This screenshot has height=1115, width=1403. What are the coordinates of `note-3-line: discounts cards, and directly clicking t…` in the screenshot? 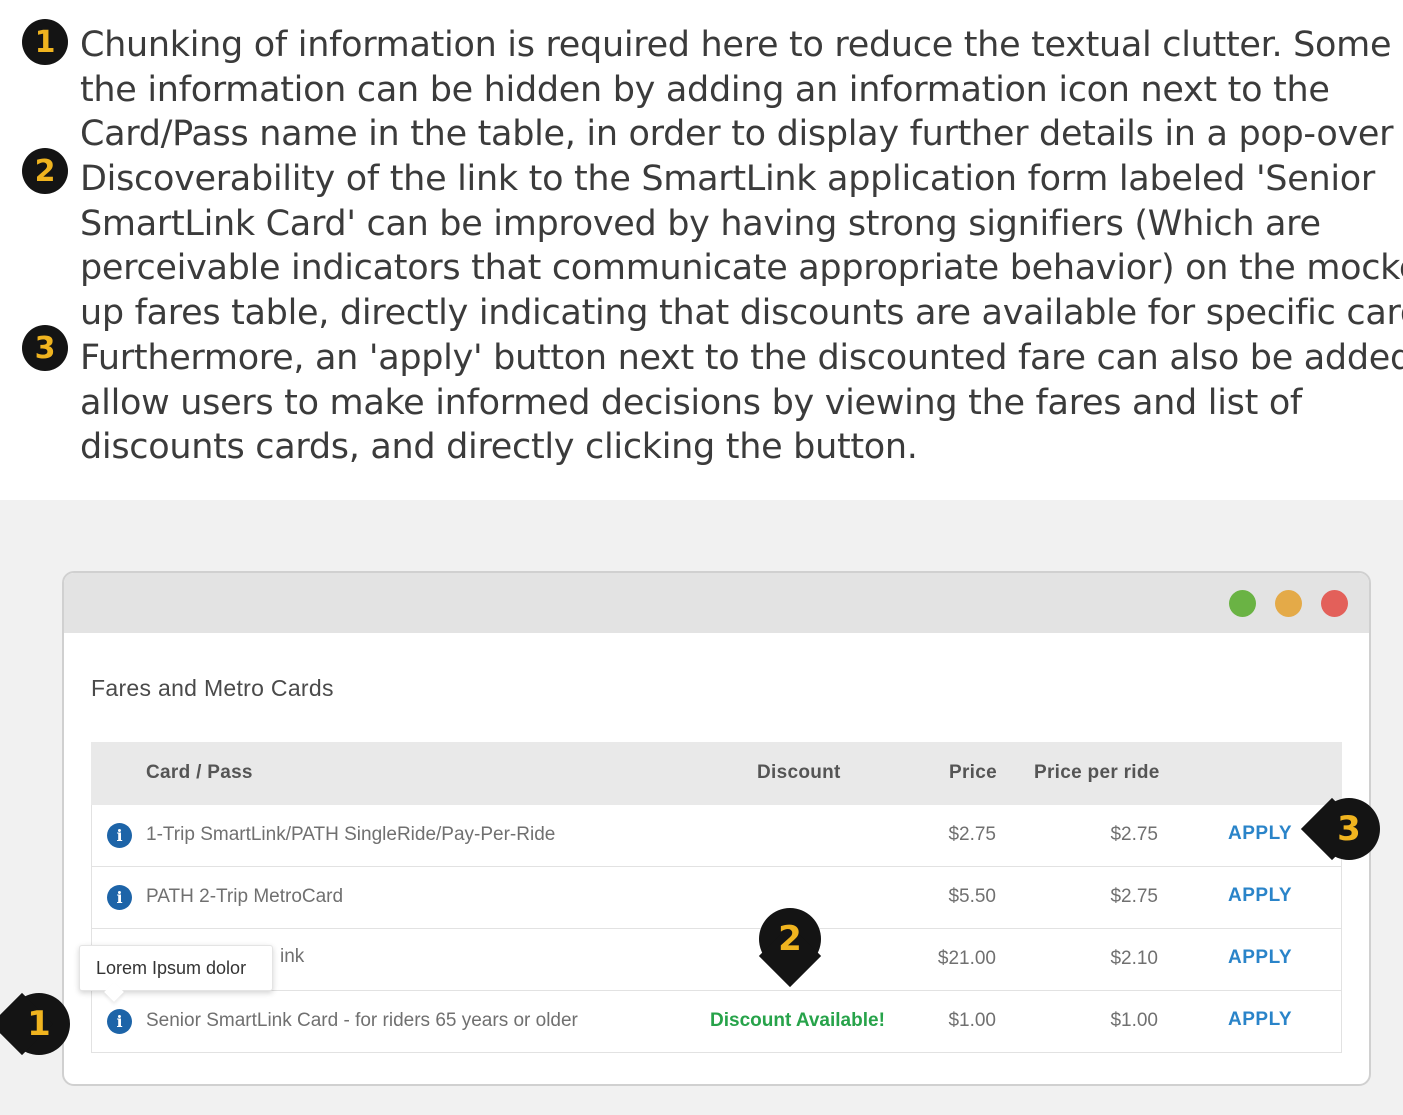 It's located at (499, 447).